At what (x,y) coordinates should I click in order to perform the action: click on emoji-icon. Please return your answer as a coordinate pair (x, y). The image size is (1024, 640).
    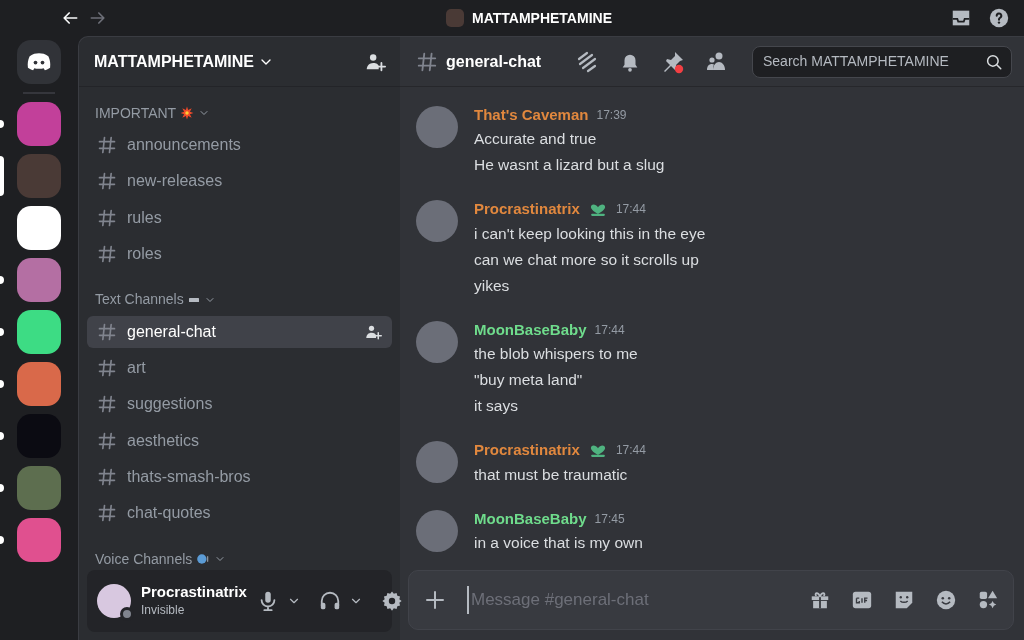
    Looking at the image, I should click on (946, 600).